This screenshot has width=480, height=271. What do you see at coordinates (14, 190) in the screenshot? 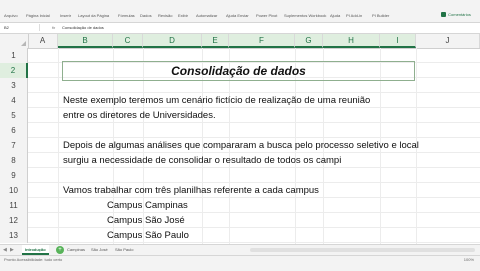
I see `row-header-10: 10` at bounding box center [14, 190].